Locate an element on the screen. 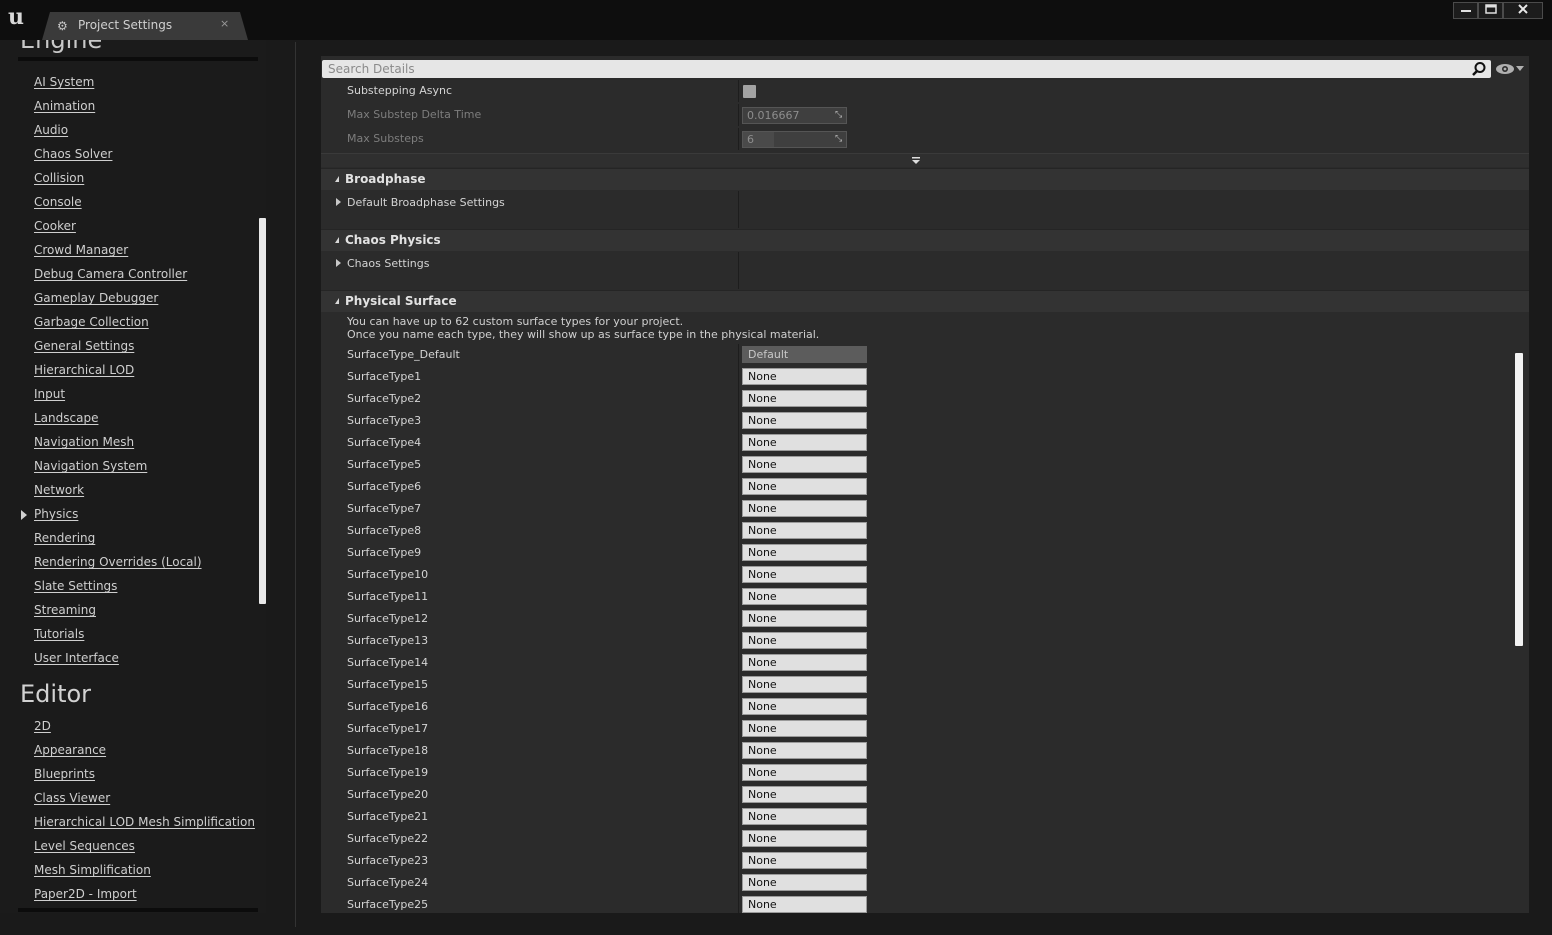 The width and height of the screenshot is (1552, 935). sidebar-item-console: Console is located at coordinates (58, 202).